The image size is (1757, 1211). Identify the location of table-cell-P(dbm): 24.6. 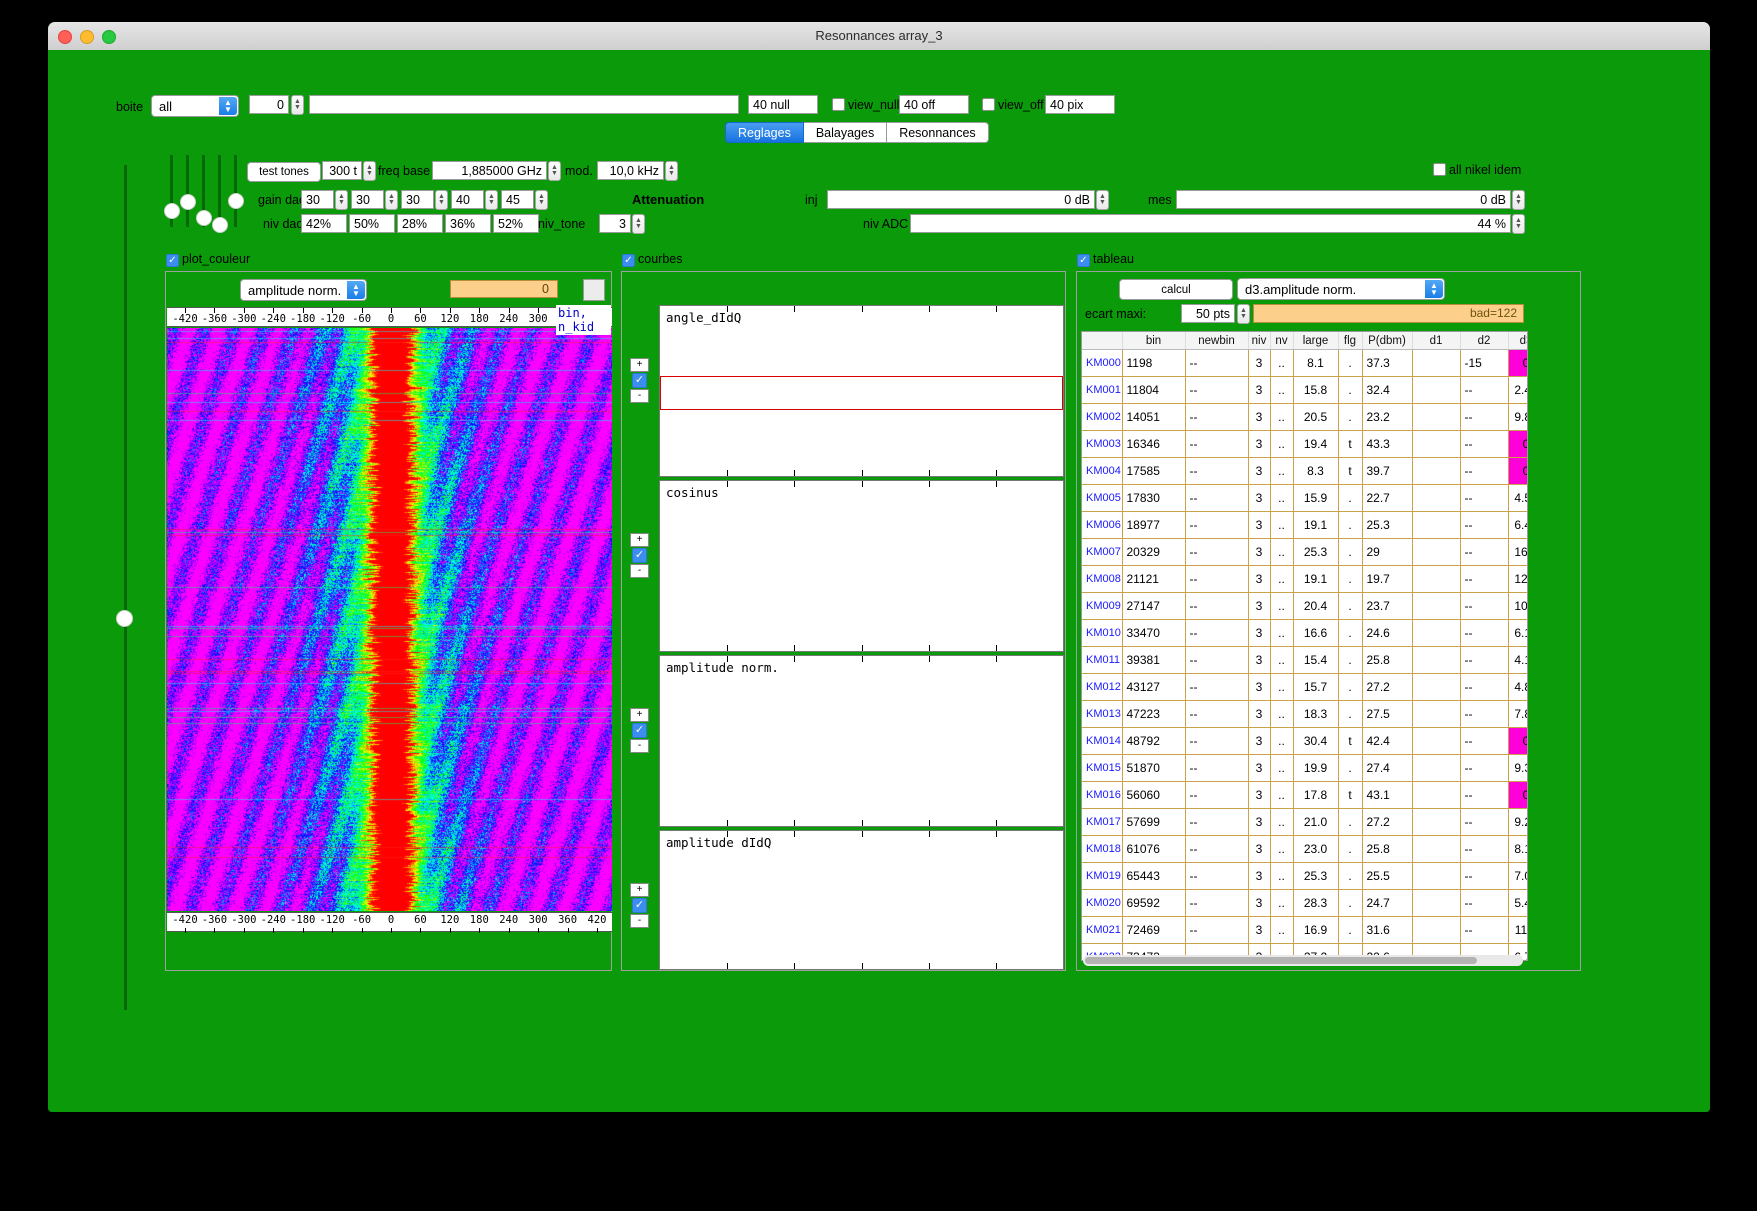
(1387, 633).